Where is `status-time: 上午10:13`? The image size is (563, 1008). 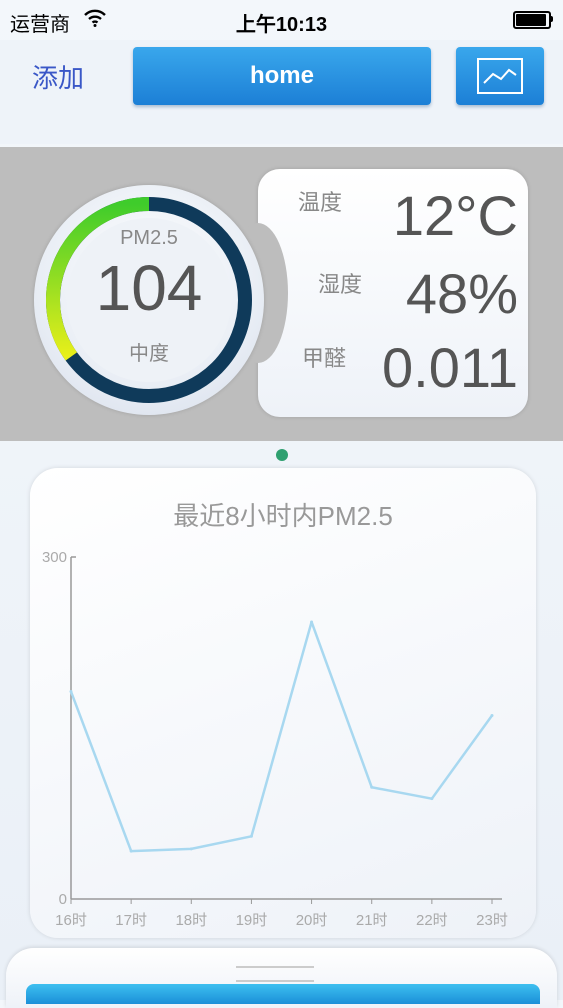 status-time: 上午10:13 is located at coordinates (281, 25).